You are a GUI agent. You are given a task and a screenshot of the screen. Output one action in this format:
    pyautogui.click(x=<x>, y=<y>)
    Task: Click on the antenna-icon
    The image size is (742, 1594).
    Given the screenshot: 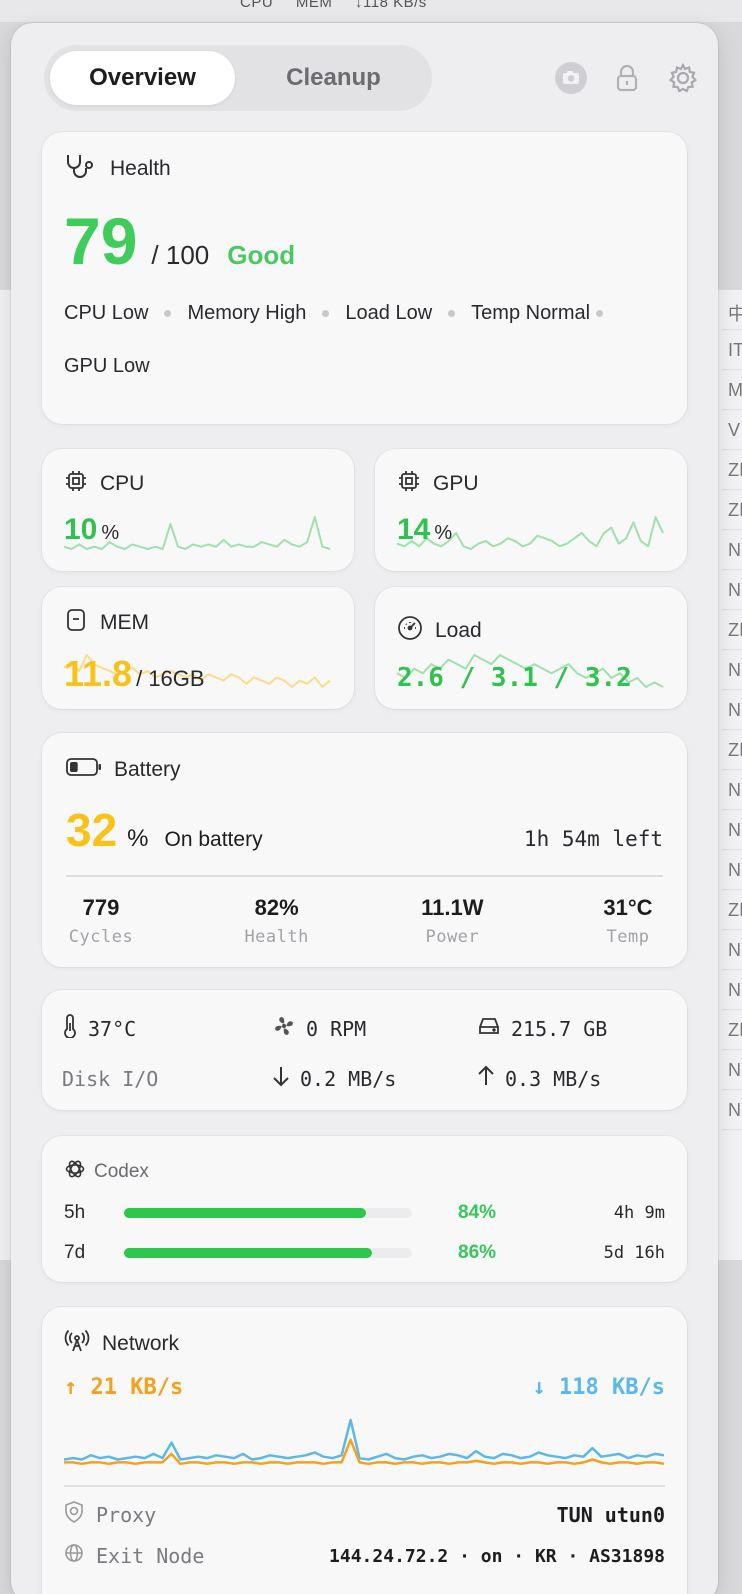 What is the action you would take?
    pyautogui.click(x=77, y=1344)
    